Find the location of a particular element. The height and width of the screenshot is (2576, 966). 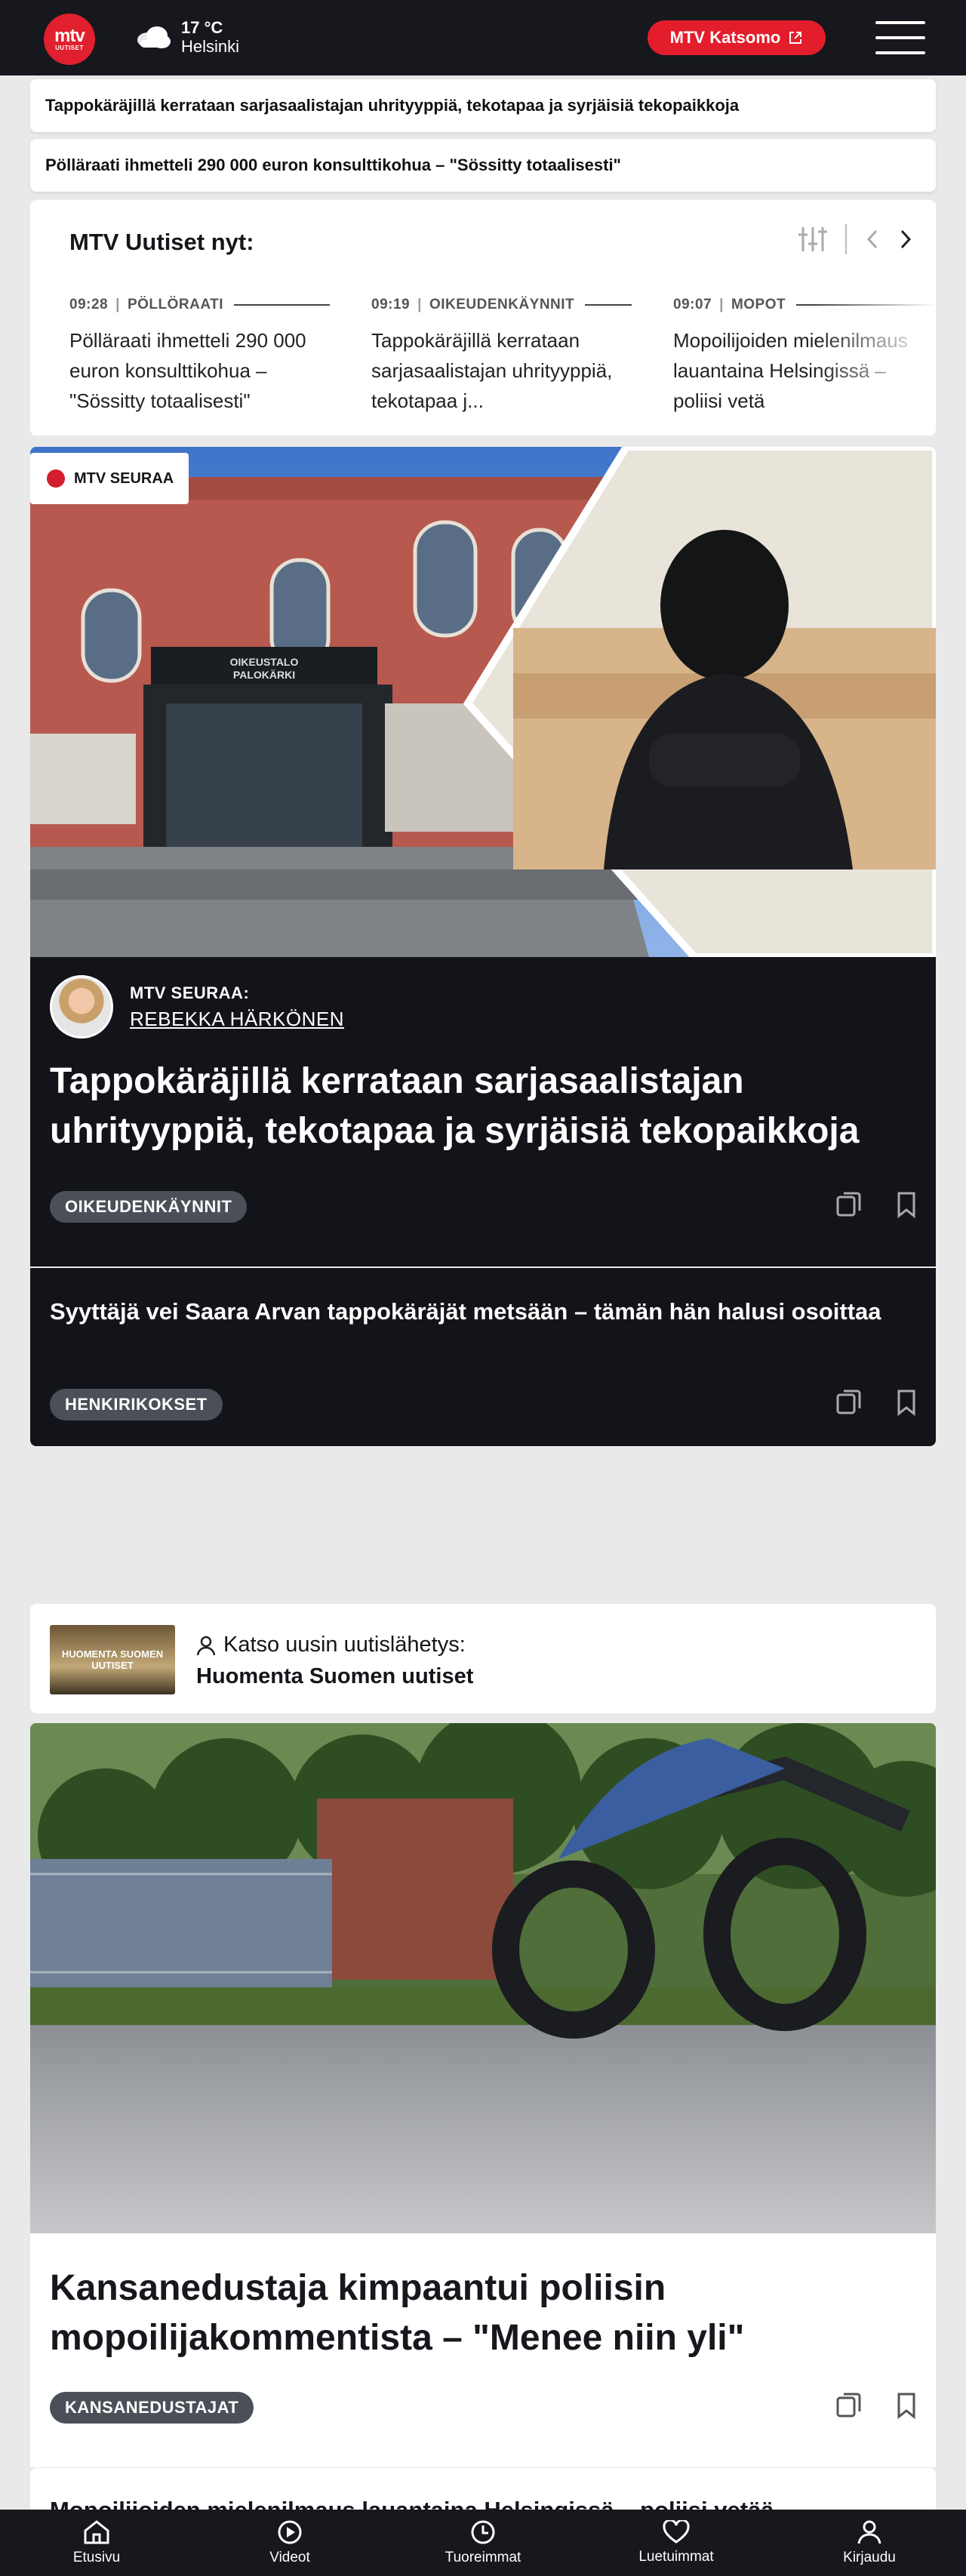

nav-most-read: Luetuimmat is located at coordinates (676, 2543).